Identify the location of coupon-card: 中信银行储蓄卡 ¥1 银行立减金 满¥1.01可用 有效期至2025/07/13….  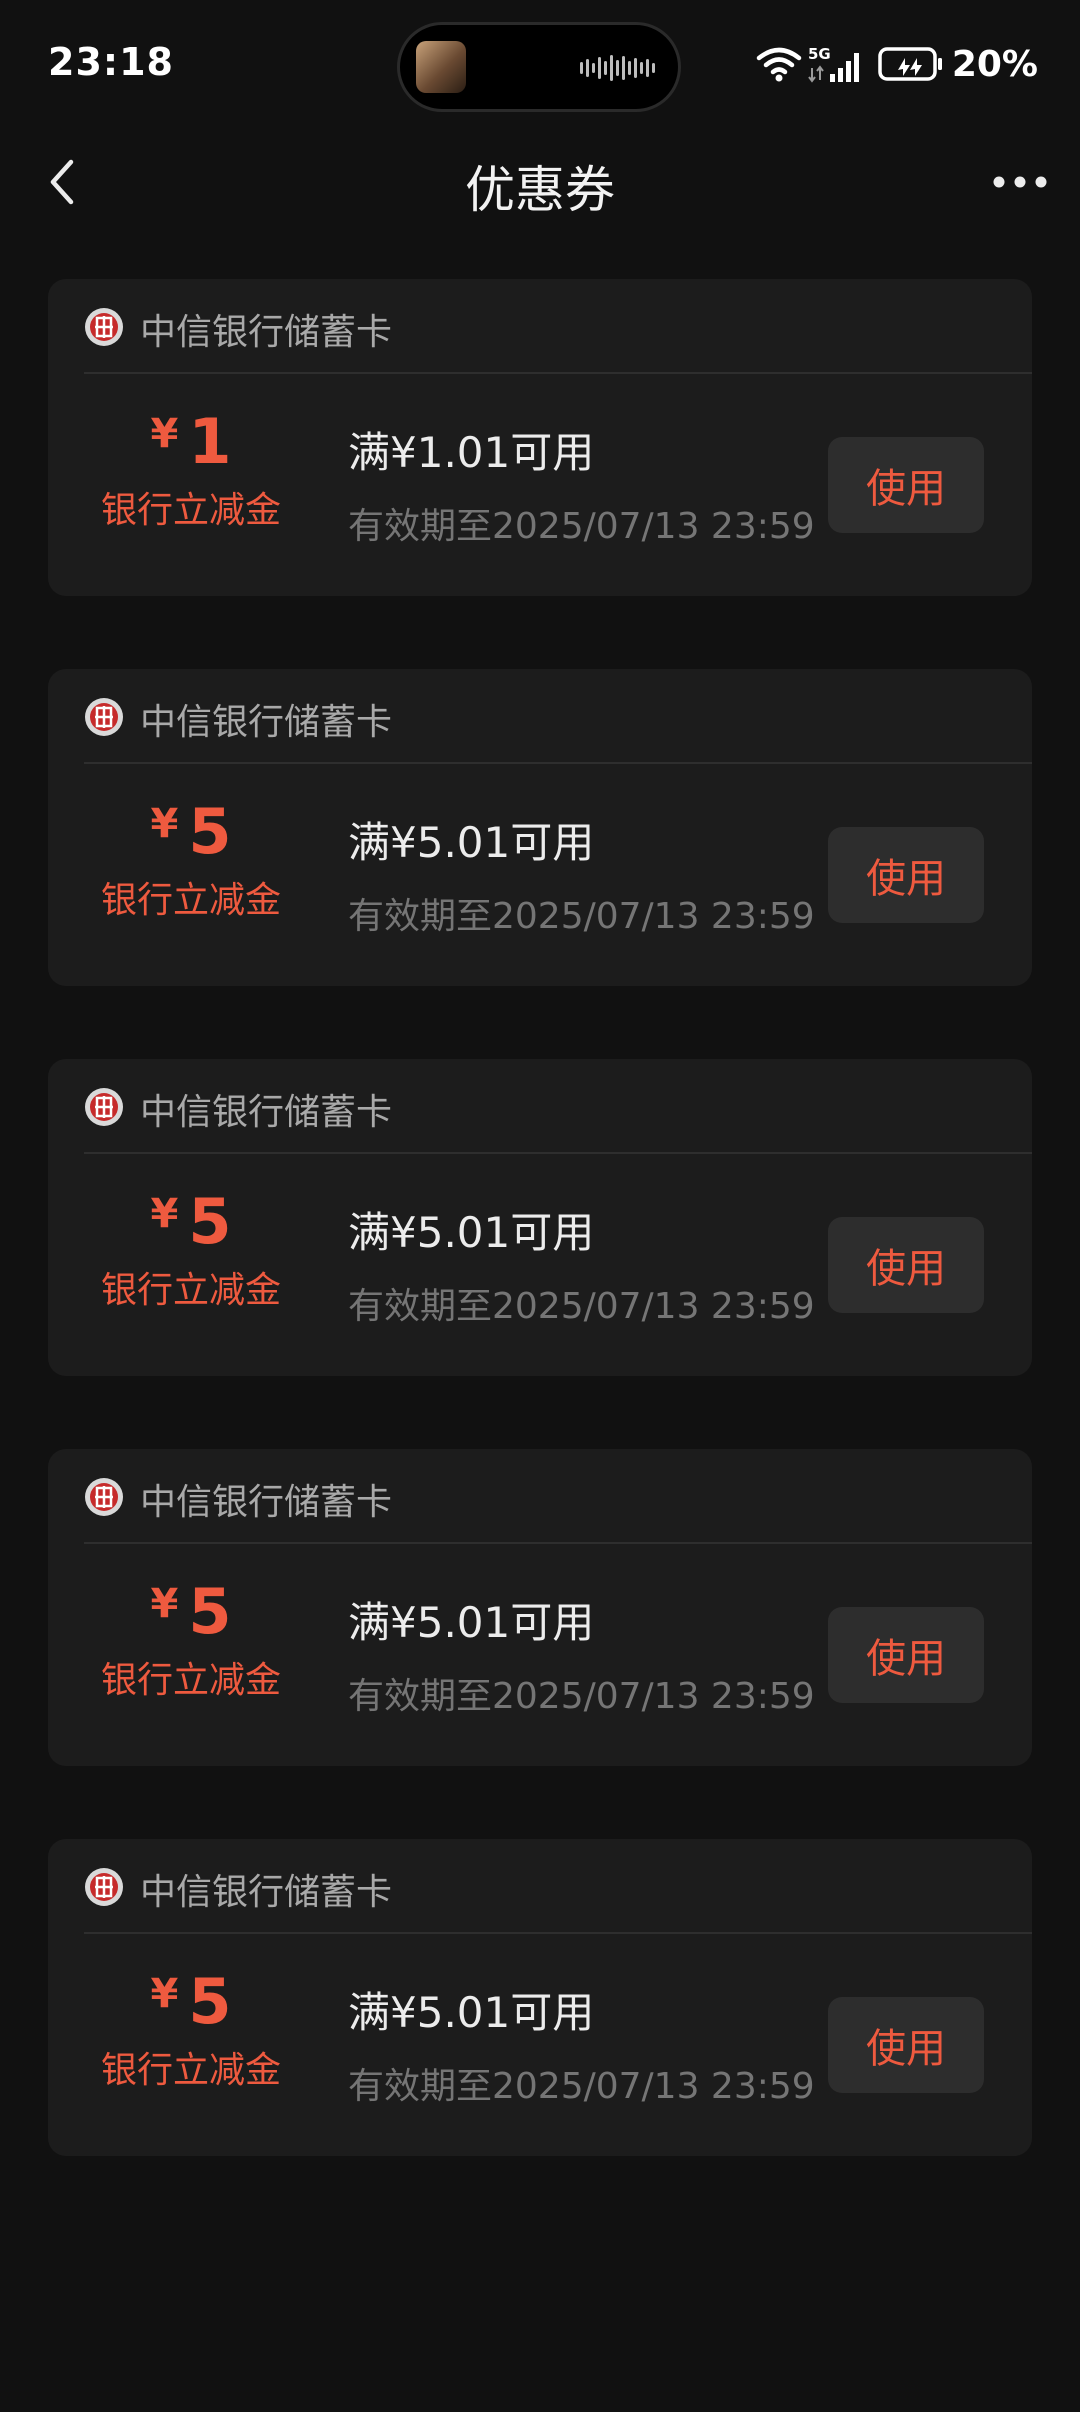
(540, 437).